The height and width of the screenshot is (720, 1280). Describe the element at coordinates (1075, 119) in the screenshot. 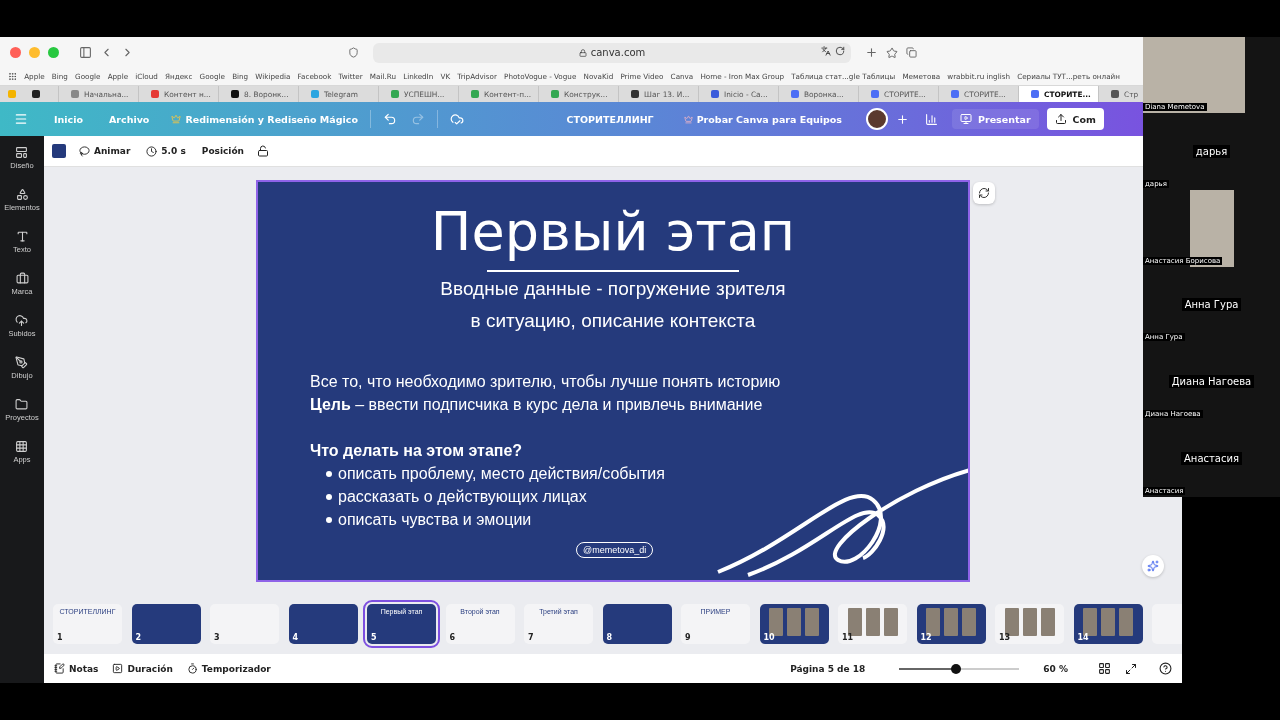

I see `share-button: Com` at that location.